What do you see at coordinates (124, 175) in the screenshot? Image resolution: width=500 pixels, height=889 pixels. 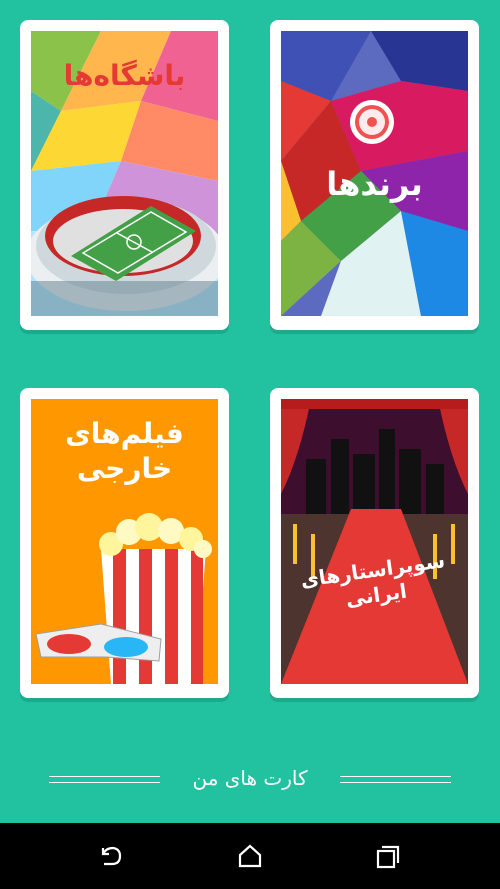 I see `card-clubs: باشگاه‌ها` at bounding box center [124, 175].